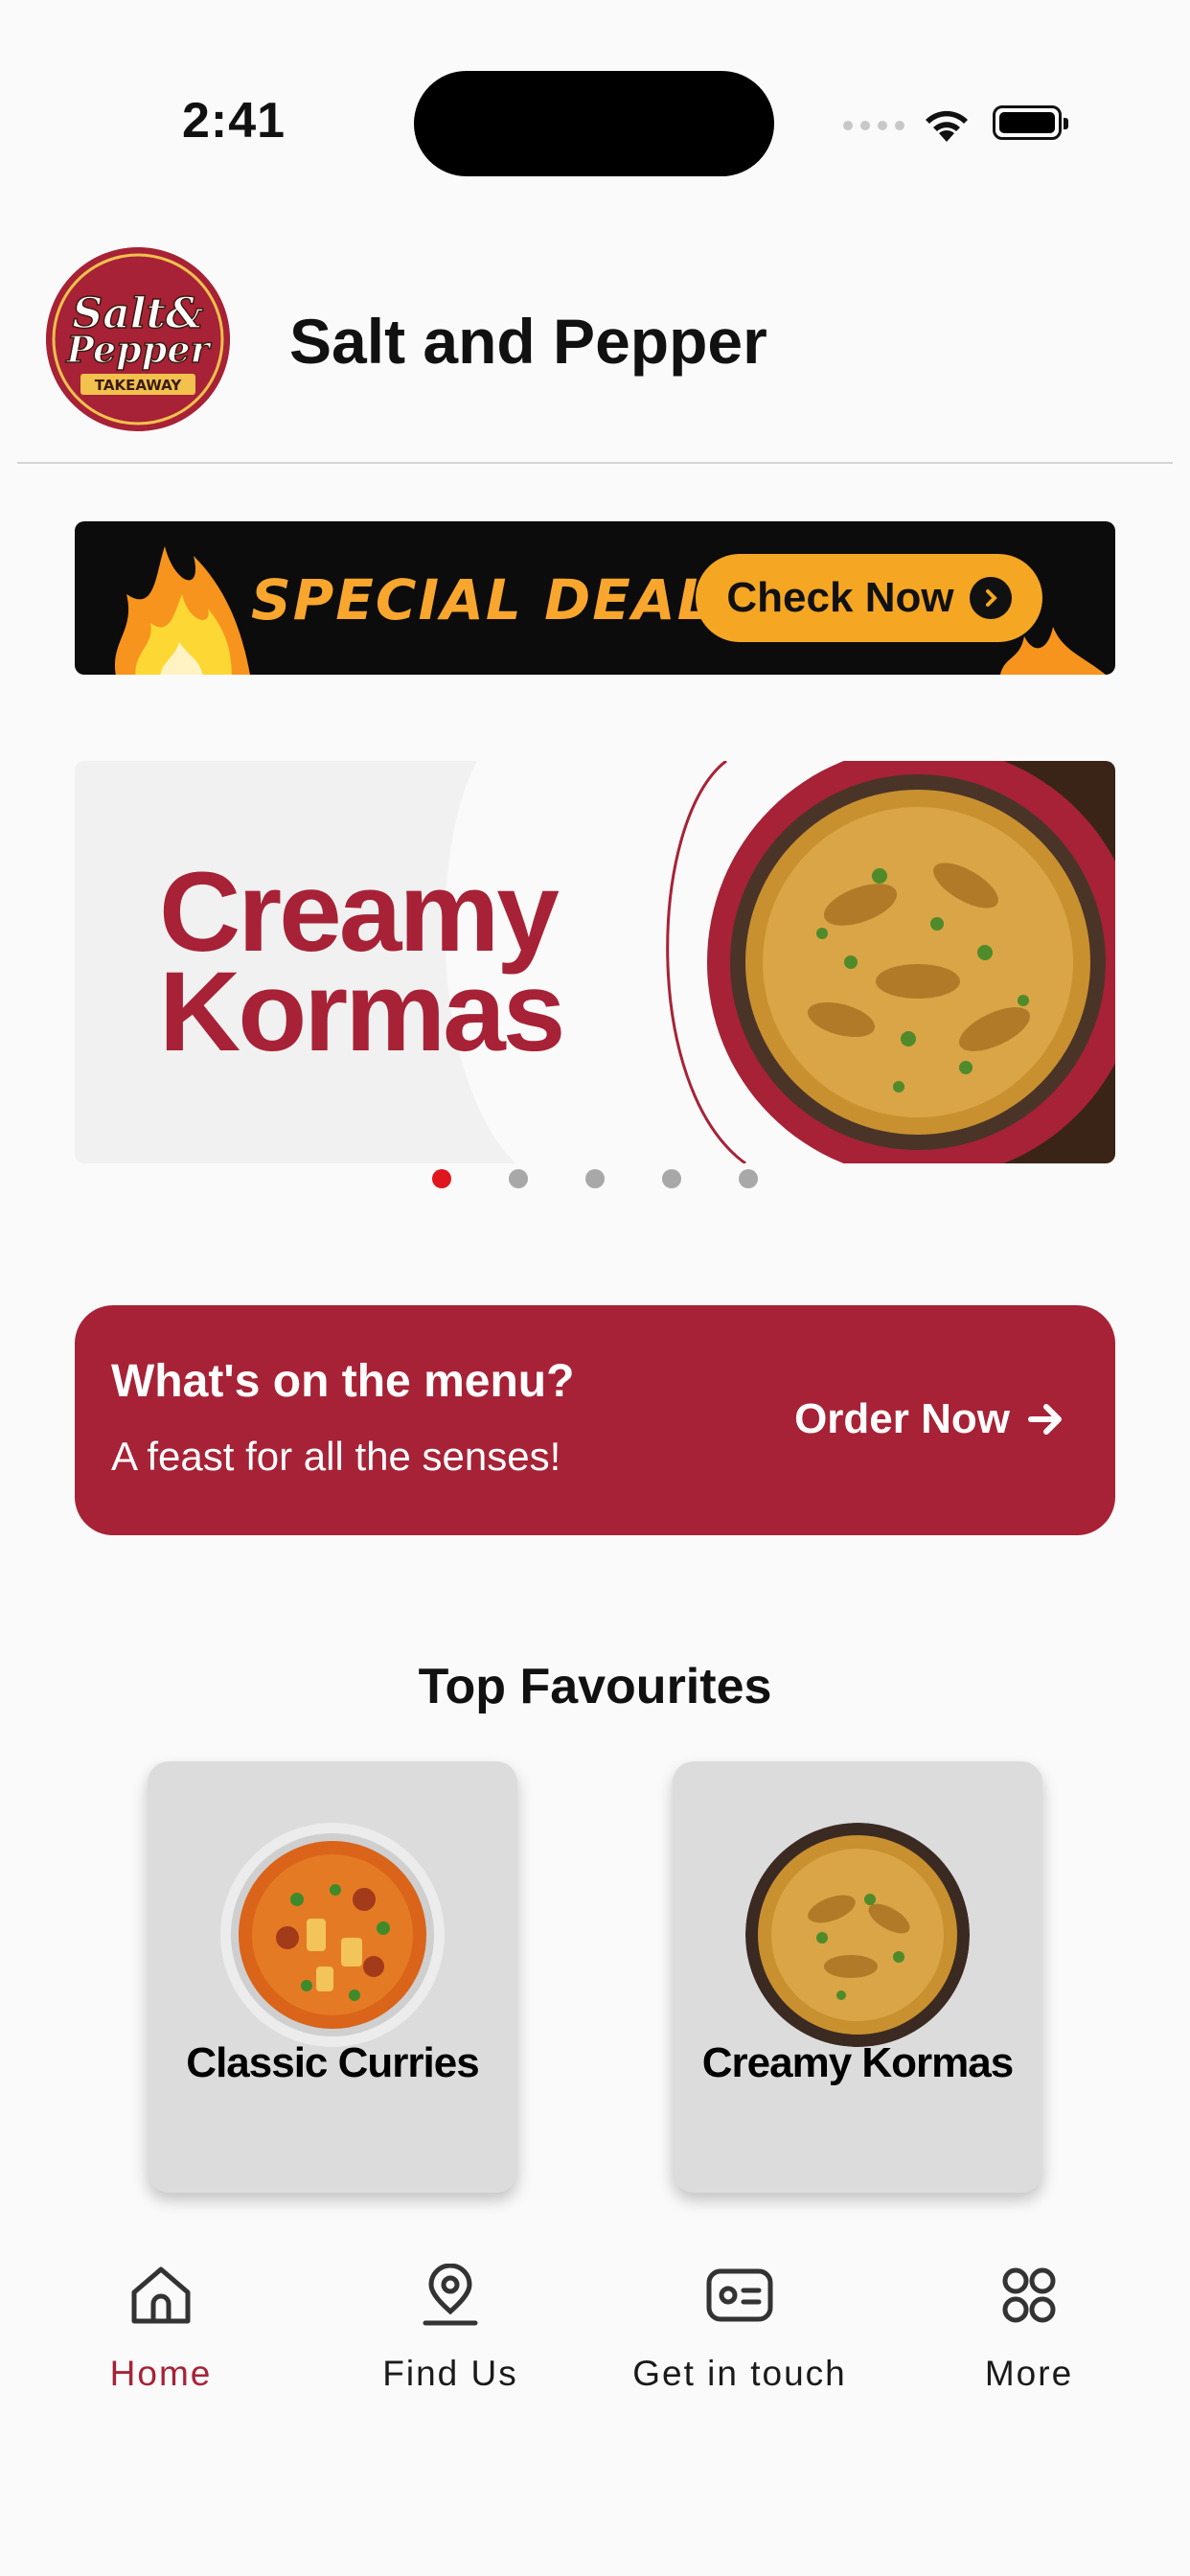 The height and width of the screenshot is (2576, 1190). What do you see at coordinates (336, 1456) in the screenshot?
I see `menu-cta-subtitle: A feast for all the senses!` at bounding box center [336, 1456].